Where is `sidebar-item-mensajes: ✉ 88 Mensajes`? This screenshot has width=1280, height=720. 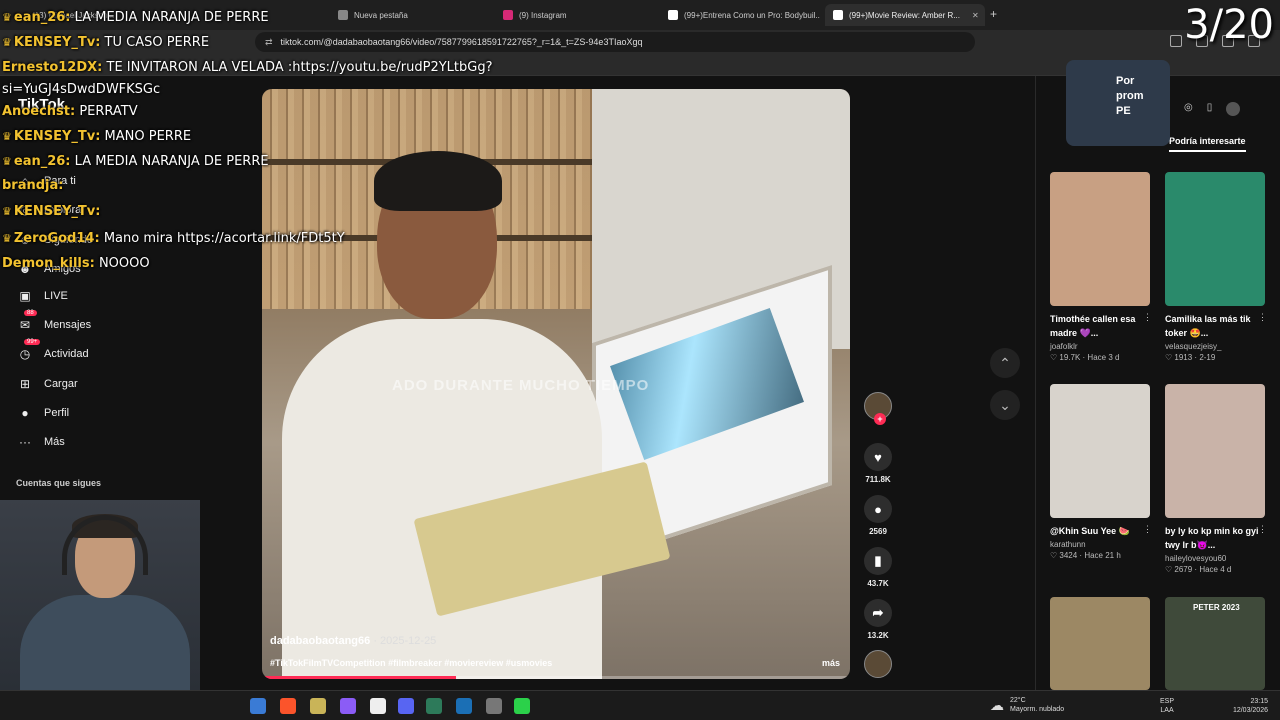 sidebar-item-mensajes: ✉ 88 Mensajes is located at coordinates (53, 322).